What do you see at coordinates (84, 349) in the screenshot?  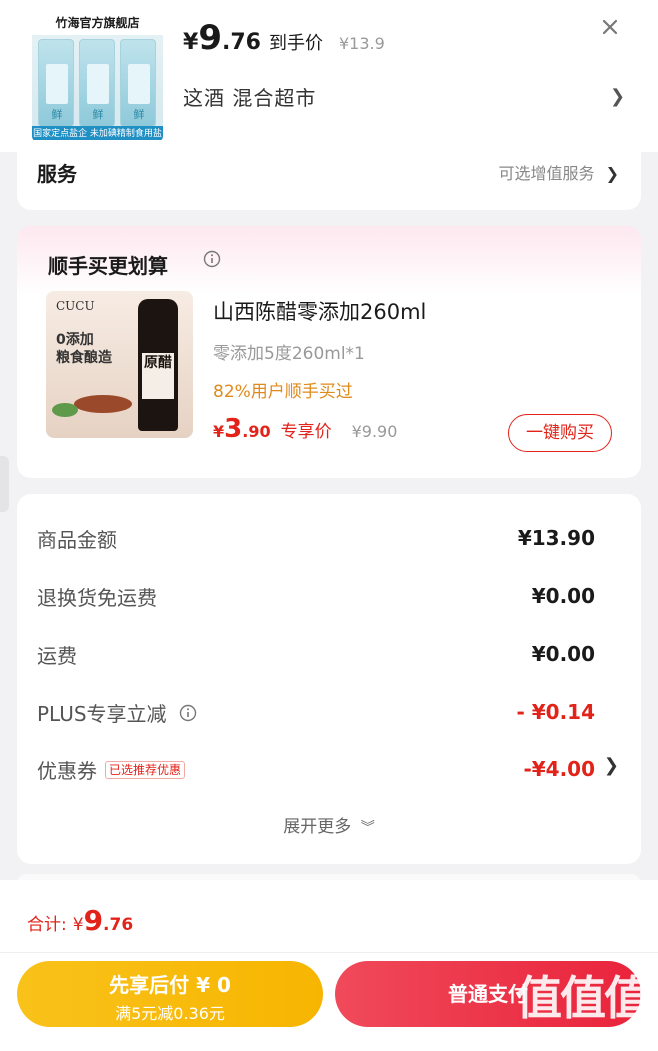 I see `addon-image-slogan: 0添加 粮食酿造` at bounding box center [84, 349].